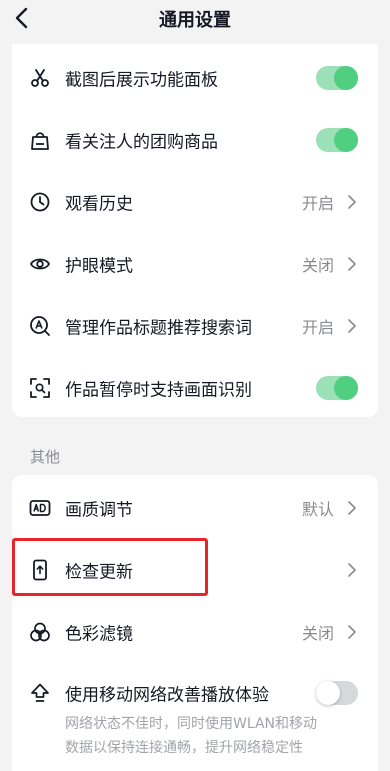 The height and width of the screenshot is (771, 390). What do you see at coordinates (141, 142) in the screenshot?
I see `setting-label: 看关注人的团购商品` at bounding box center [141, 142].